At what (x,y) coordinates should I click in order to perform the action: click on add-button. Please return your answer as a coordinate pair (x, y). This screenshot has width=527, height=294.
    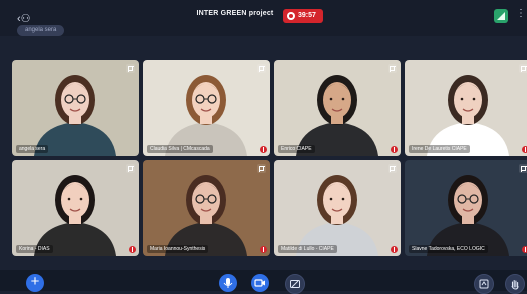
    Looking at the image, I should click on (35, 282).